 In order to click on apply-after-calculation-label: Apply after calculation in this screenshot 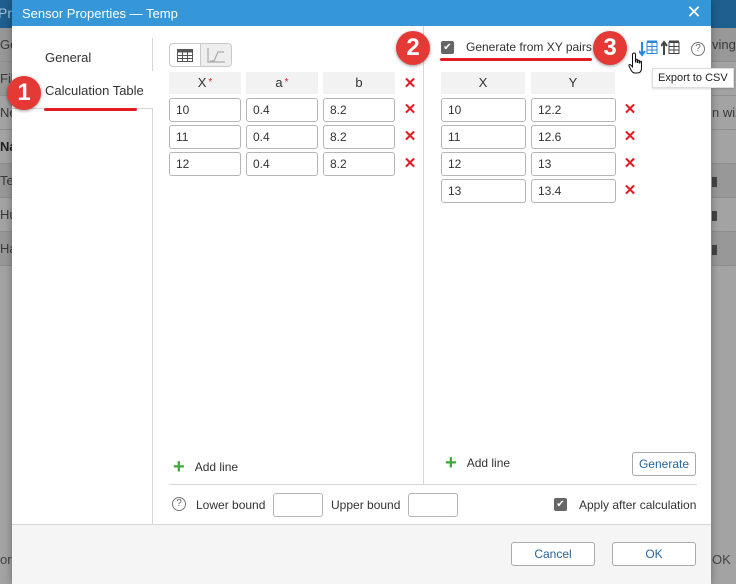, I will do `click(638, 505)`.